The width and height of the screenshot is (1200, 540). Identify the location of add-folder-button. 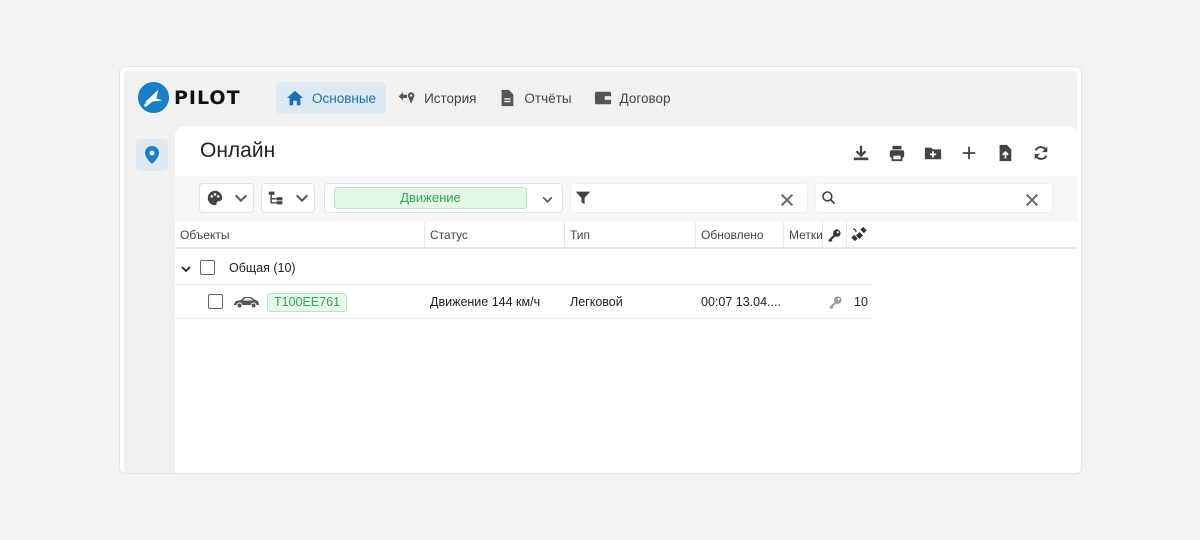
(933, 153).